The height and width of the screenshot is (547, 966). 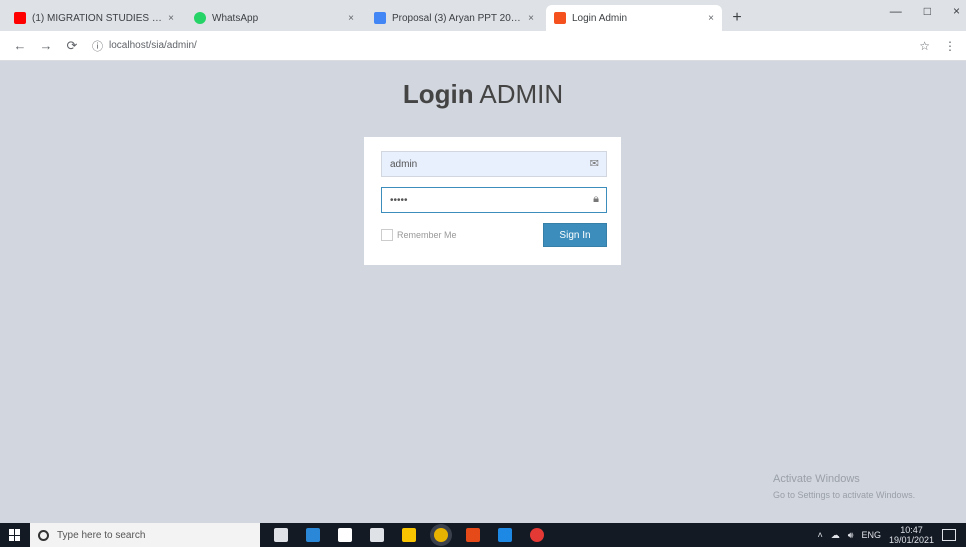 I want to click on search-placeholder: Type here to search, so click(x=101, y=535).